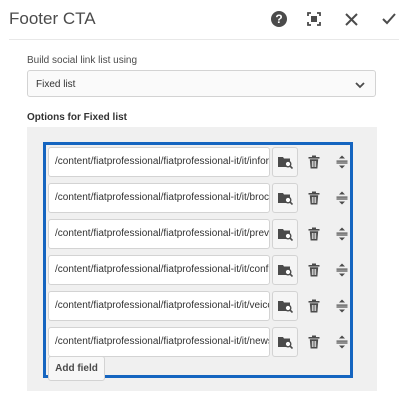 This screenshot has width=408, height=402. I want to click on fullscreen-icon, so click(314, 19).